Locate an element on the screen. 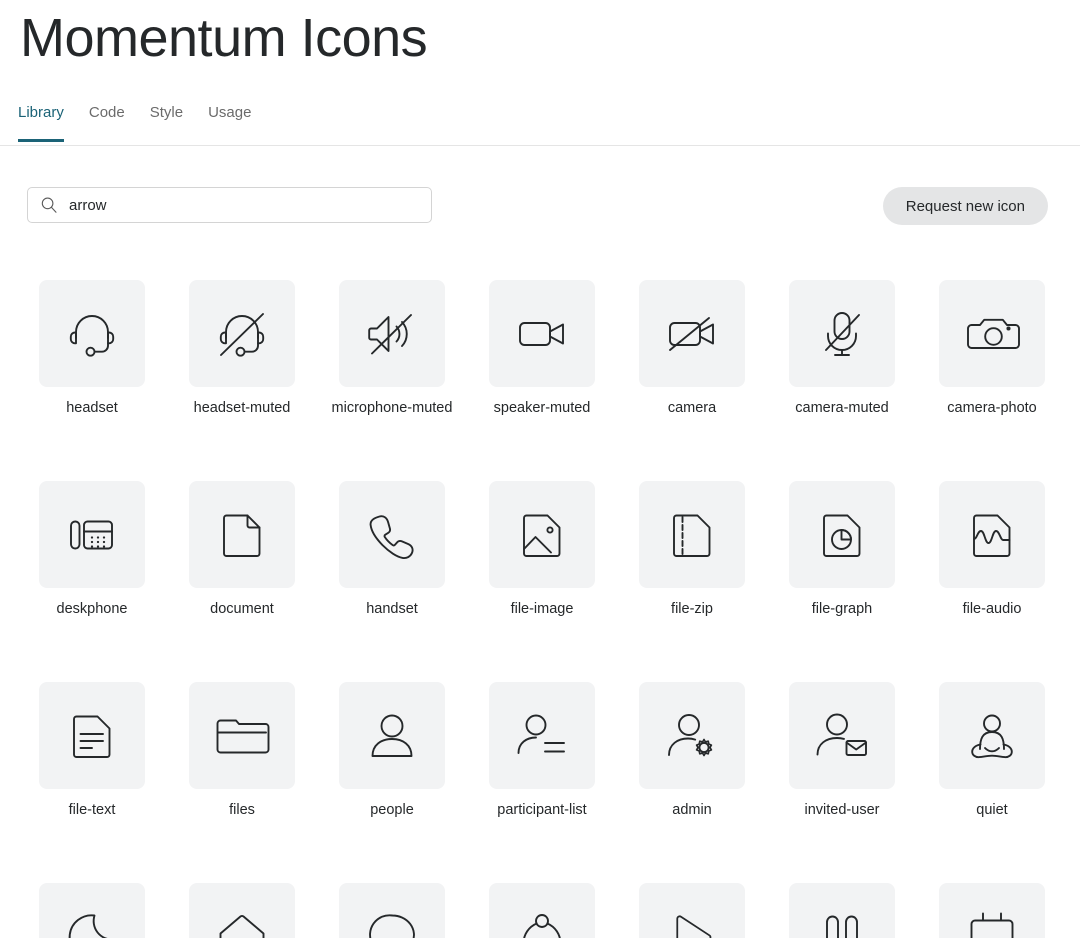 This screenshot has height=938, width=1080. icon-label: files is located at coordinates (242, 810).